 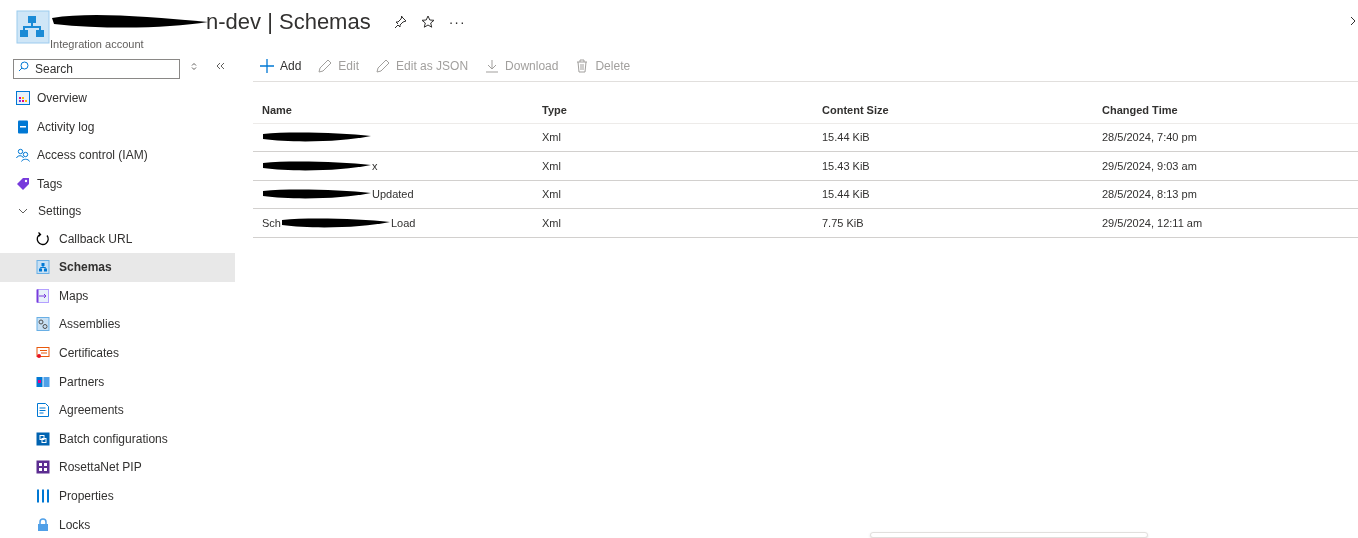 What do you see at coordinates (43, 381) in the screenshot?
I see `cards-icon` at bounding box center [43, 381].